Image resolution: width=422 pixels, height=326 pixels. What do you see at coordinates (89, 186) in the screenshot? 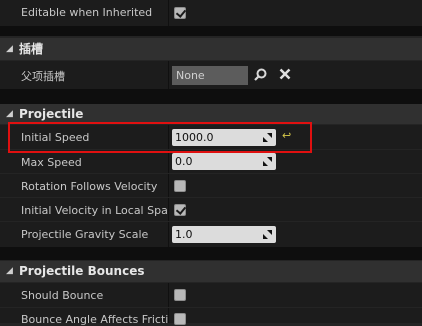
I see `rotation-follows-velocity-label: Rotation Follows Velocity` at bounding box center [89, 186].